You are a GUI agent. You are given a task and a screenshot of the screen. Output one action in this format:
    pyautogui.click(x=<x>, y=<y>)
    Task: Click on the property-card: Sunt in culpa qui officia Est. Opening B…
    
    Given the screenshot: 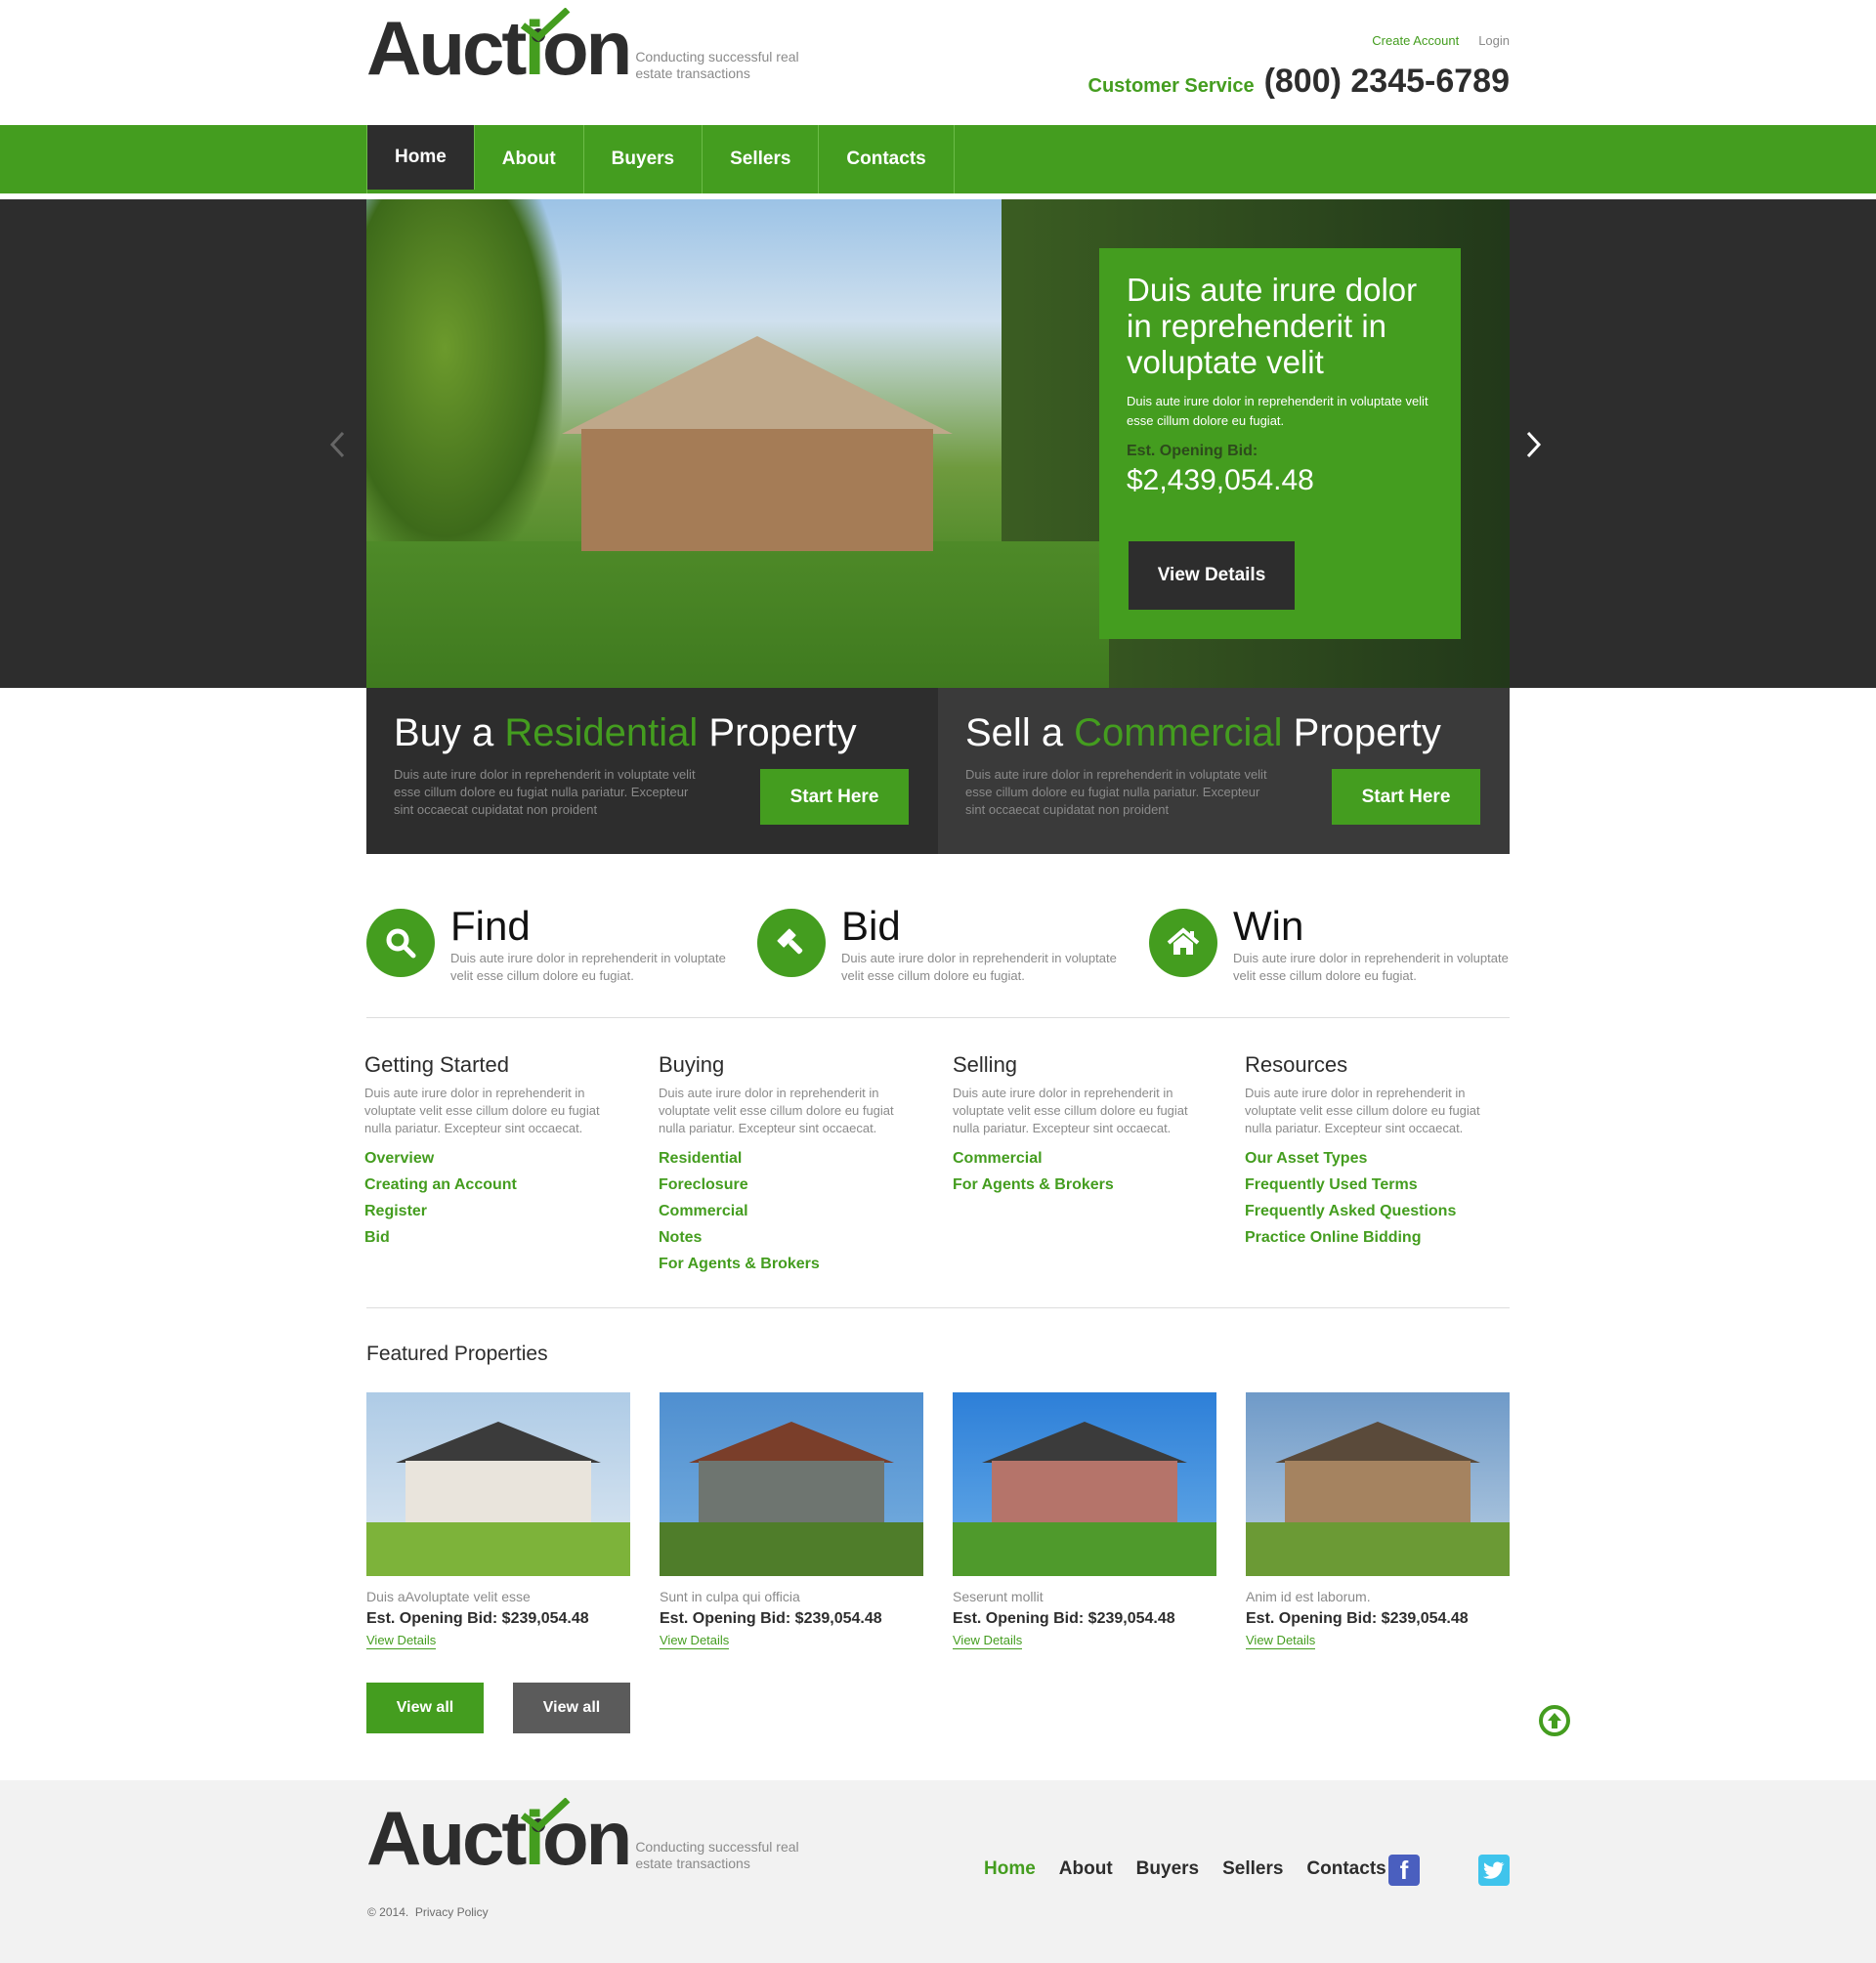 What is the action you would take?
    pyautogui.click(x=791, y=1520)
    